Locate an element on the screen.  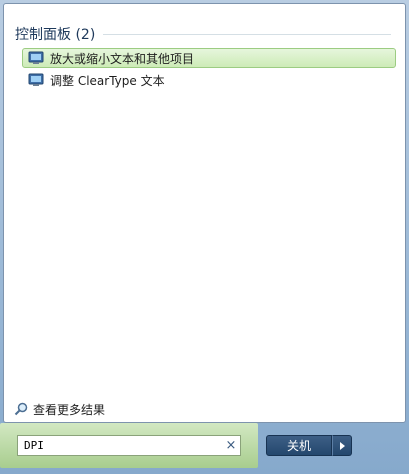
search-input: DPI × is located at coordinates (129, 445).